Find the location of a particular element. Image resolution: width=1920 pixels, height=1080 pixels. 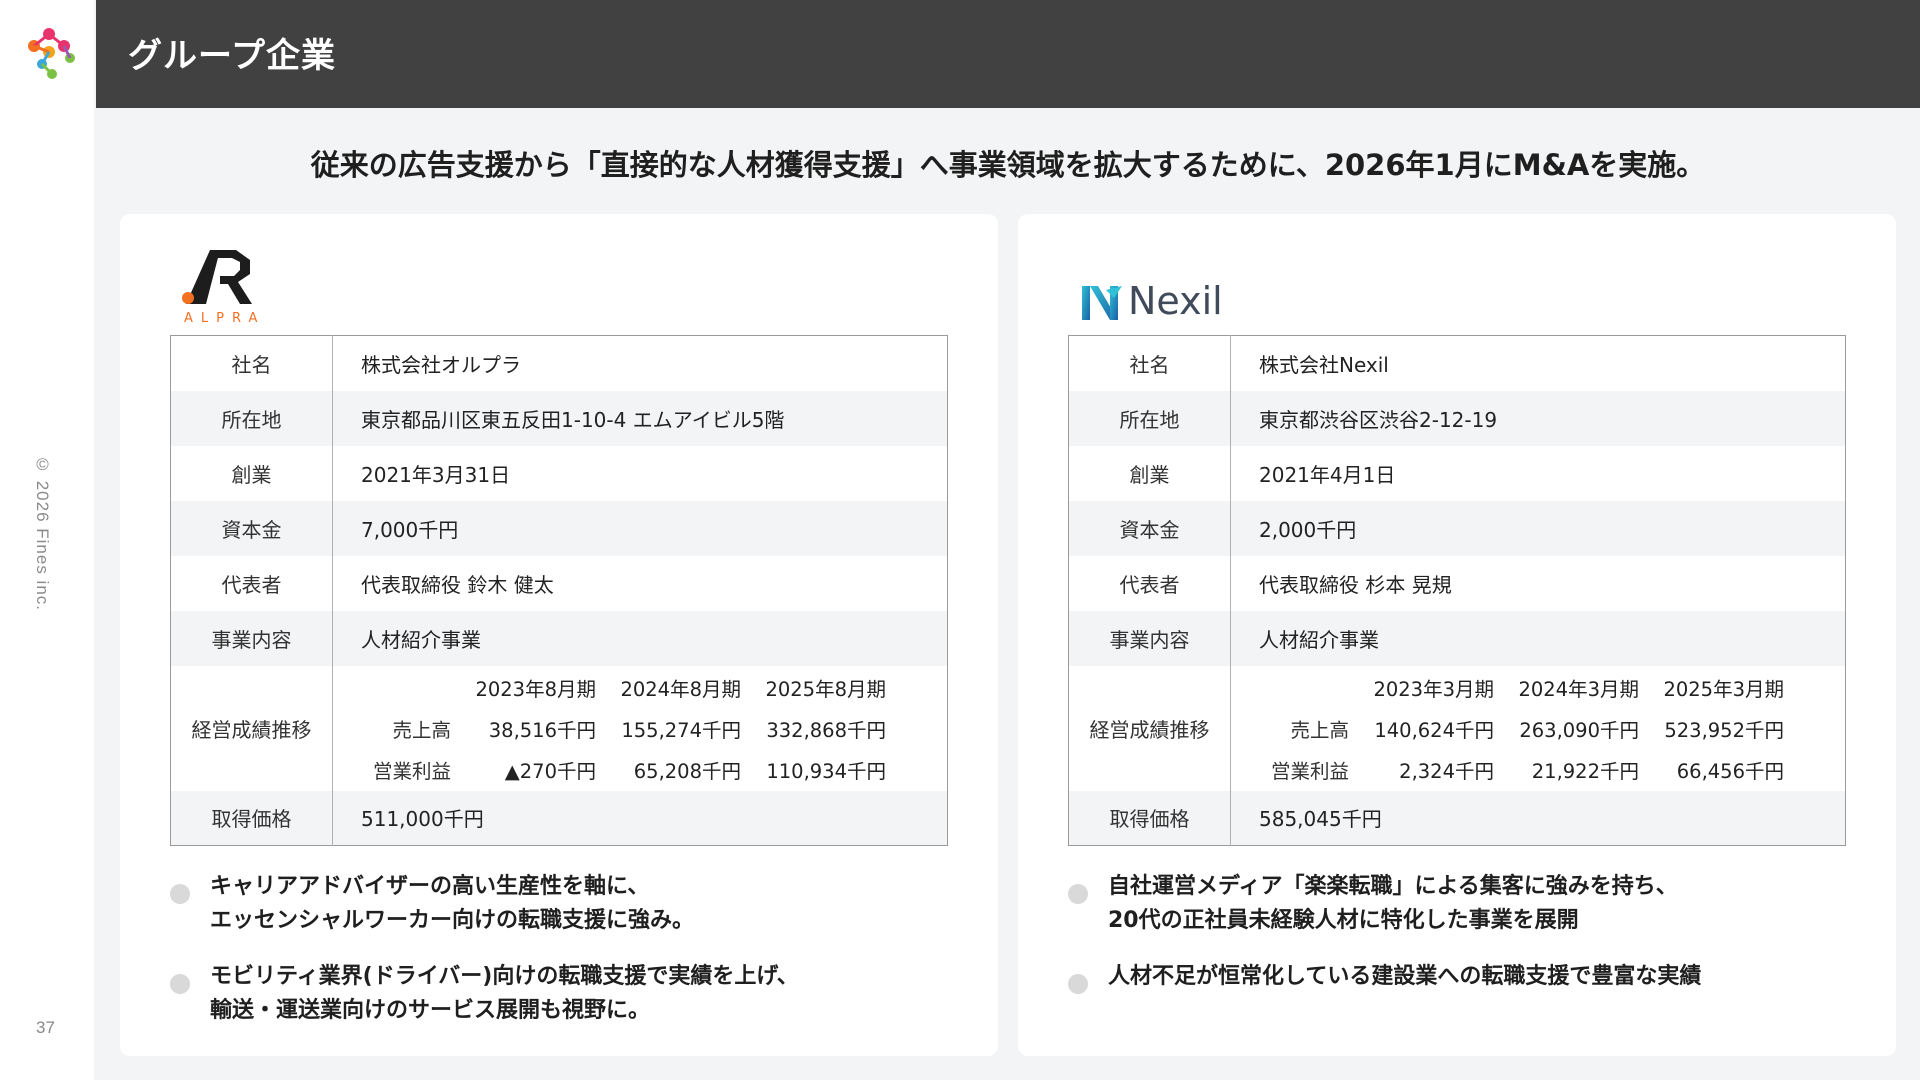

table-row: 代表者 代表取締役 鈴木 健太 is located at coordinates (559, 583).